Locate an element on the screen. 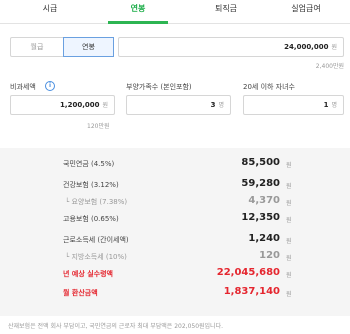 This screenshot has height=334, width=350. monthly-pay-button: 월급 is located at coordinates (37, 47).